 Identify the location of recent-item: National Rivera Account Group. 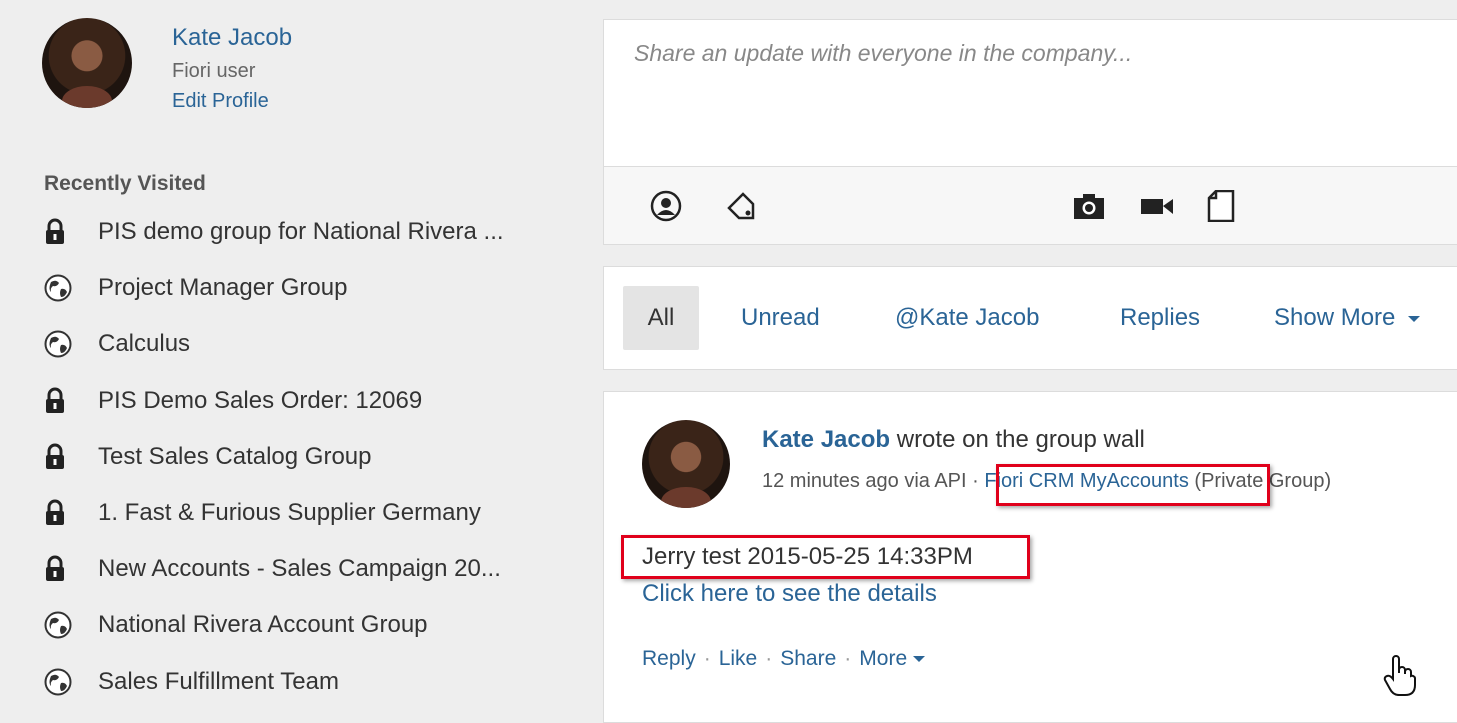
(304, 625).